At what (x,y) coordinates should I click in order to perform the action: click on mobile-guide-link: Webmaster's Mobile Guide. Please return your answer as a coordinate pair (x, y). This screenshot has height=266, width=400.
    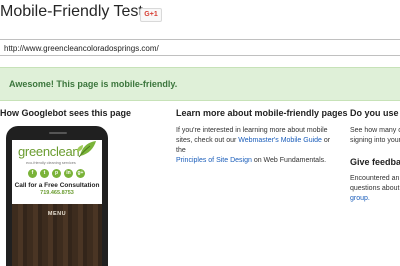
    Looking at the image, I should click on (280, 140).